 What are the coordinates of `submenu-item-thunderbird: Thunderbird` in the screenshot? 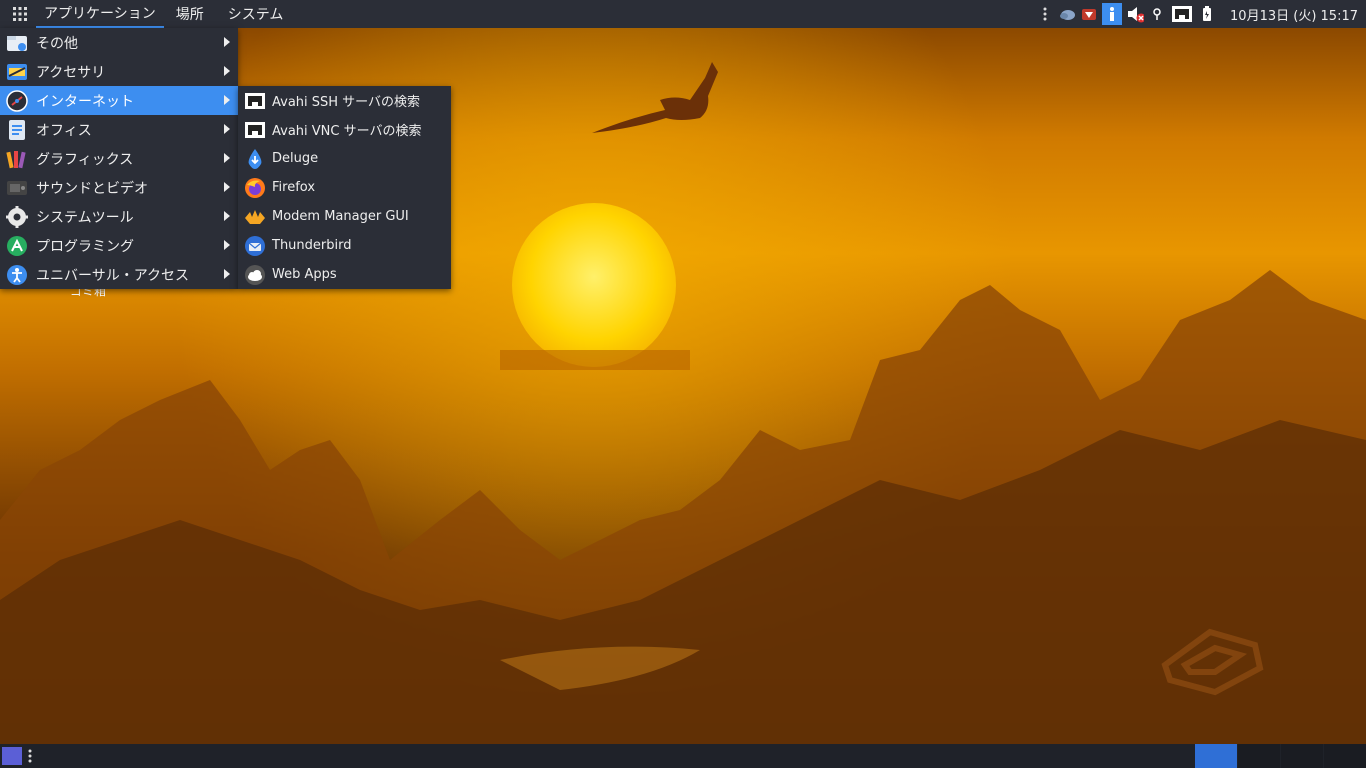 It's located at (344, 245).